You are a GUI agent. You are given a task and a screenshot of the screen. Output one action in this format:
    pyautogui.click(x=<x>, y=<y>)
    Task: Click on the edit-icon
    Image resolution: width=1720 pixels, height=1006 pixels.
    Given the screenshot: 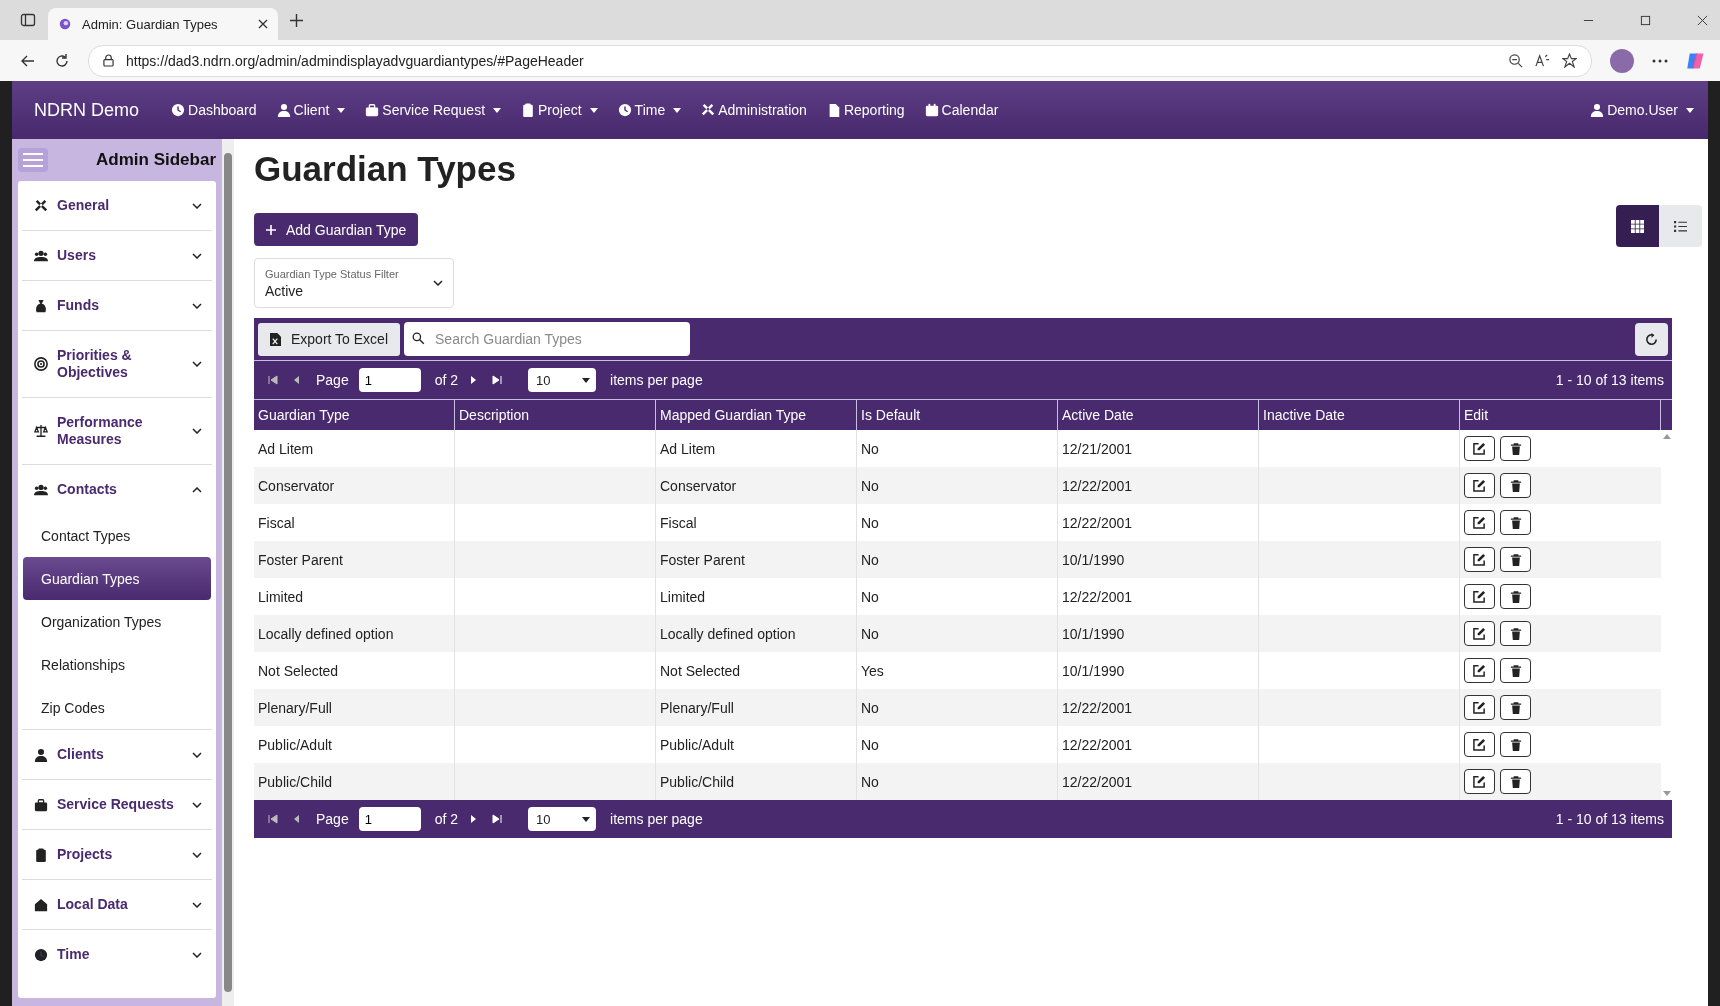 What is the action you would take?
    pyautogui.click(x=1479, y=559)
    